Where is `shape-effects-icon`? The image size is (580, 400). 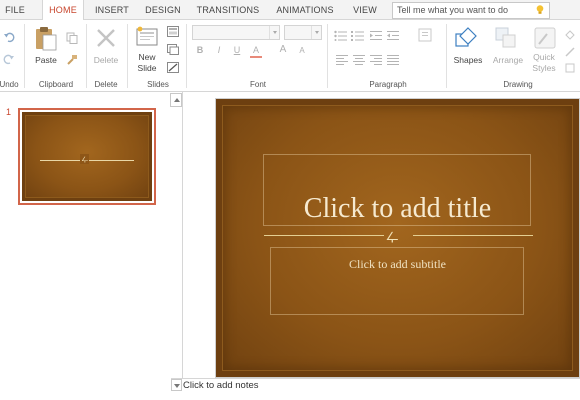
shape-effects-icon is located at coordinates (570, 68).